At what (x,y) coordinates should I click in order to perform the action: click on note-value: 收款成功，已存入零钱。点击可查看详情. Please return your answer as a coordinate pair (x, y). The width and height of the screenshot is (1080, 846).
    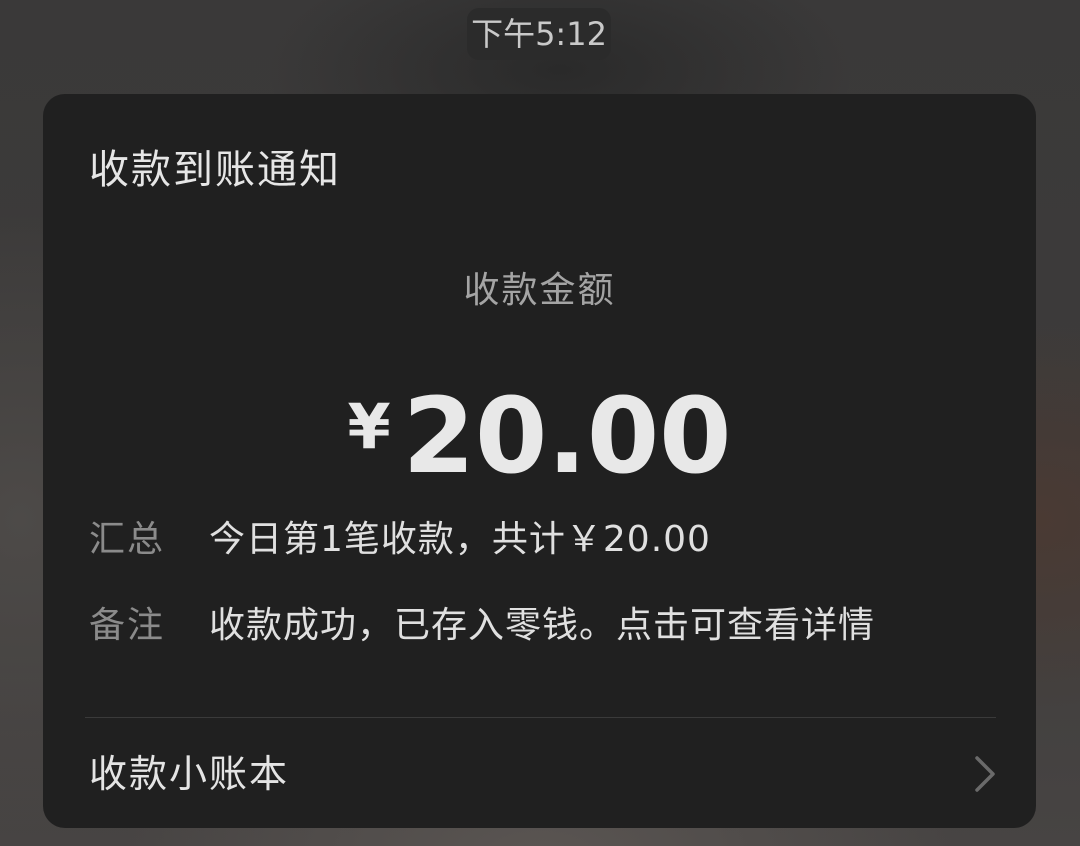
    Looking at the image, I should click on (542, 625).